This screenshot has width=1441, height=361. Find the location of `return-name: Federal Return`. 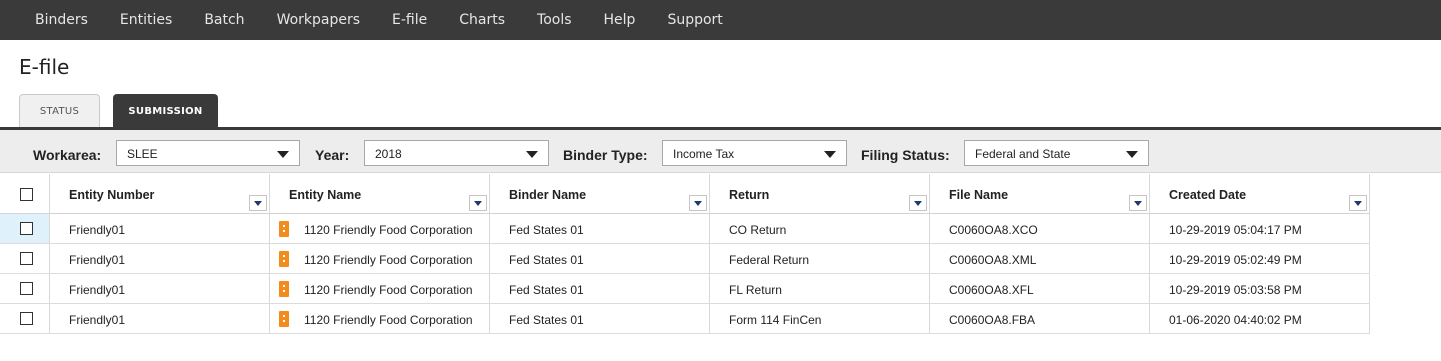

return-name: Federal Return is located at coordinates (769, 260).